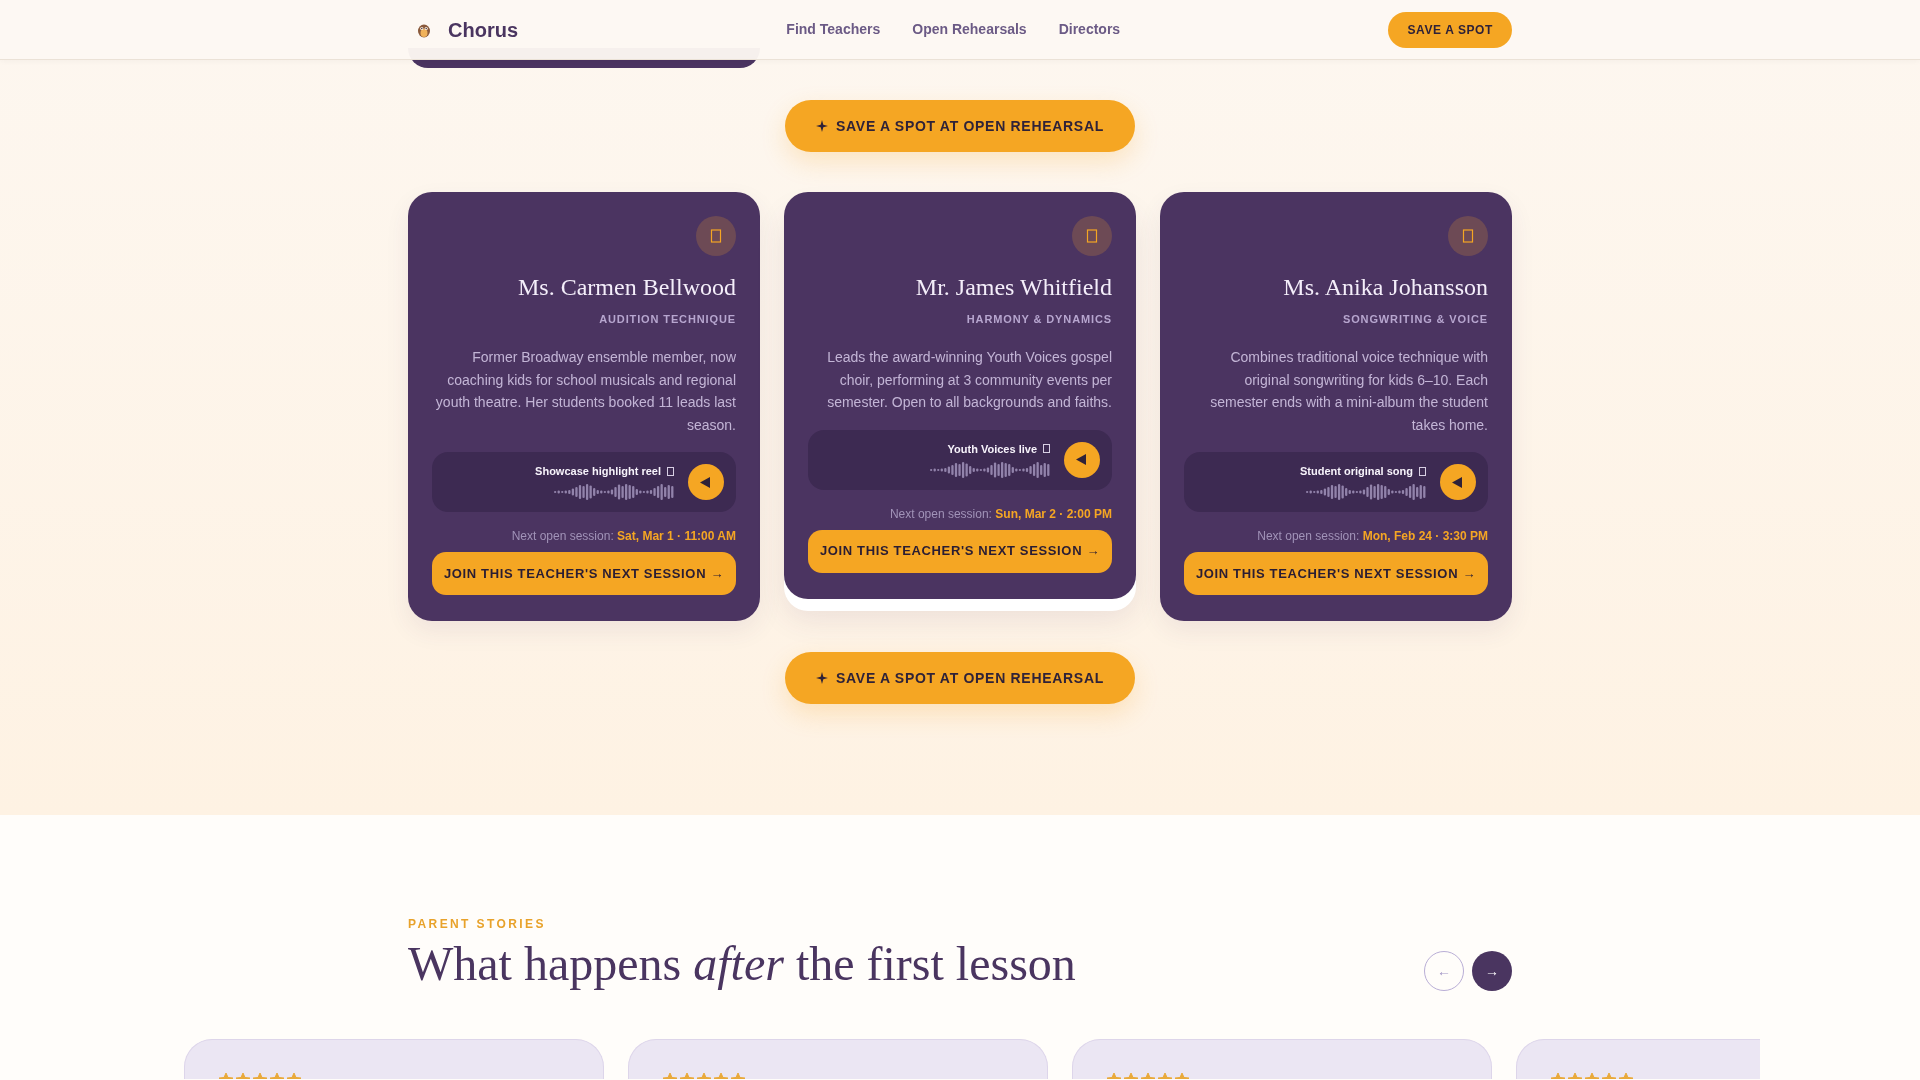 The height and width of the screenshot is (1080, 1920). What do you see at coordinates (742, 963) in the screenshot?
I see `section-heading: What happens after the first lesson` at bounding box center [742, 963].